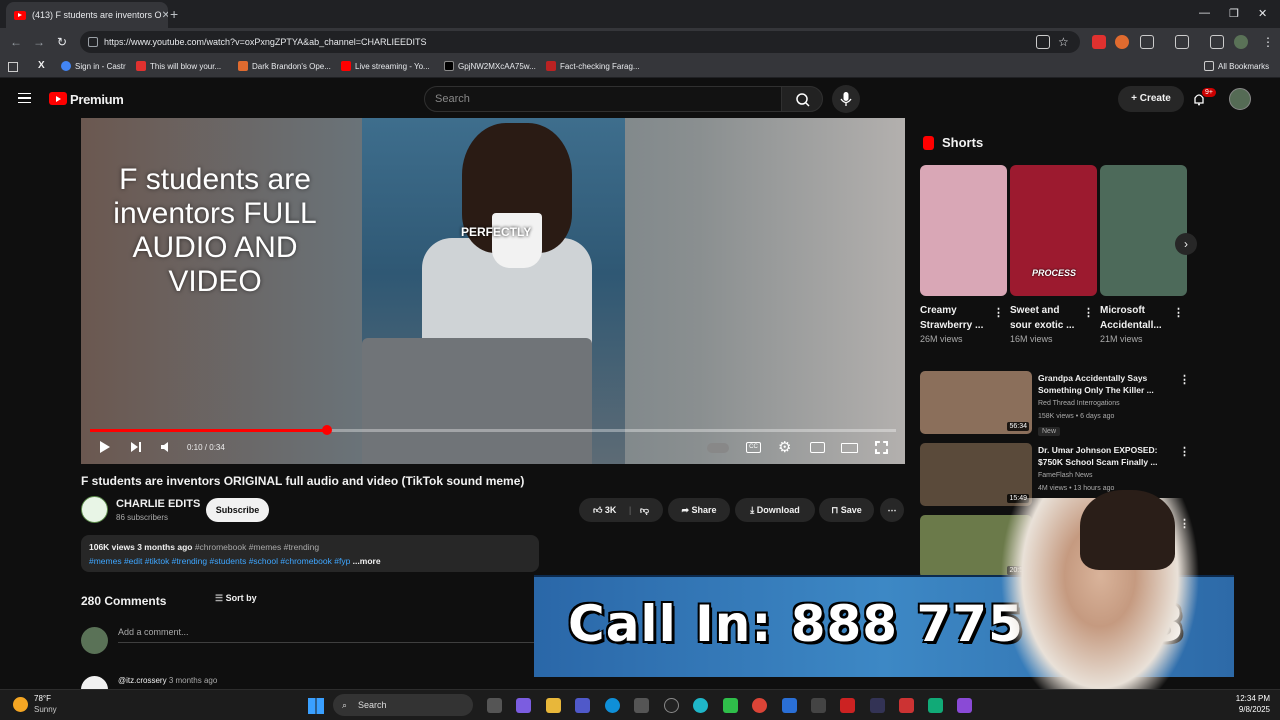 This screenshot has width=1280, height=720. I want to click on volume-icon, so click(166, 447).